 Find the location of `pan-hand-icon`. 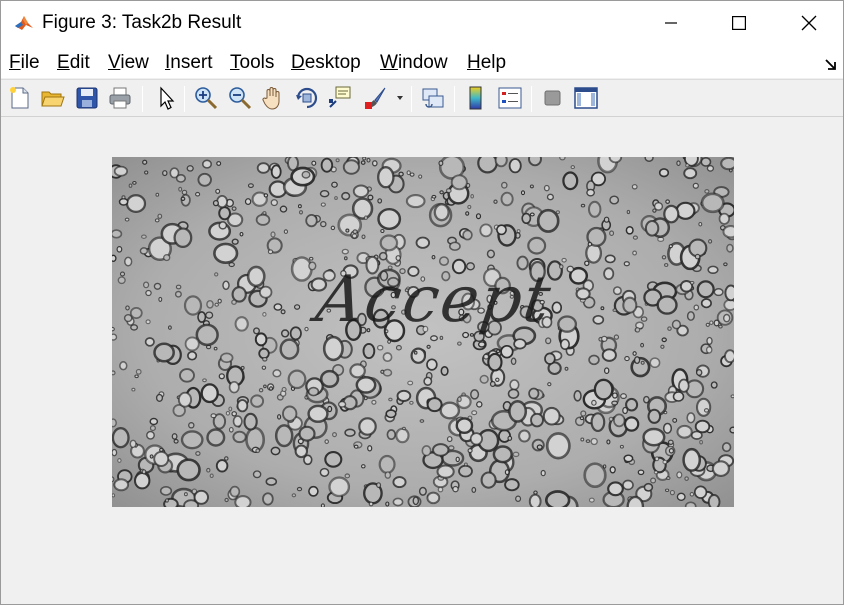

pan-hand-icon is located at coordinates (273, 98).